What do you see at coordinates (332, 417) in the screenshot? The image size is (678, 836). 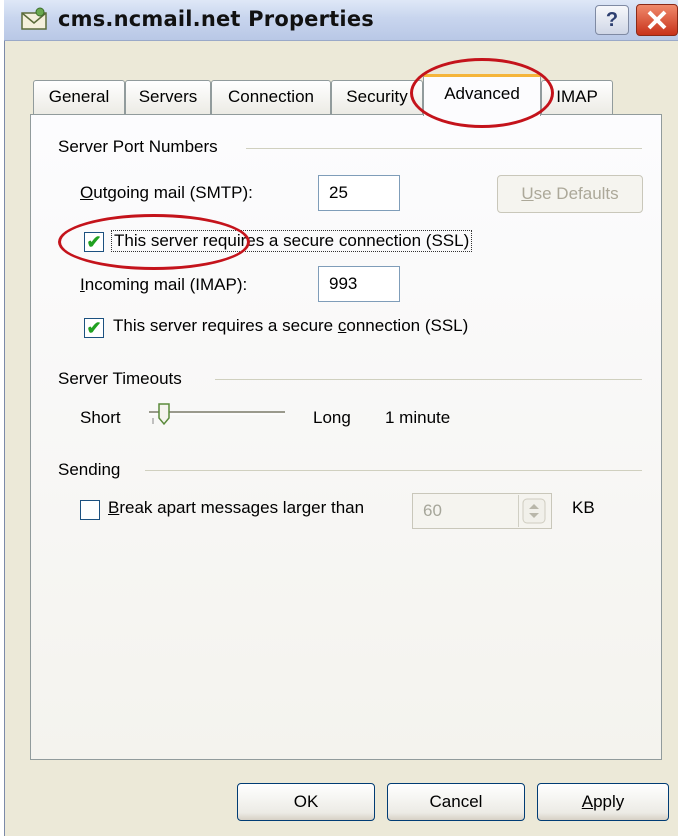 I see `long-label: Long` at bounding box center [332, 417].